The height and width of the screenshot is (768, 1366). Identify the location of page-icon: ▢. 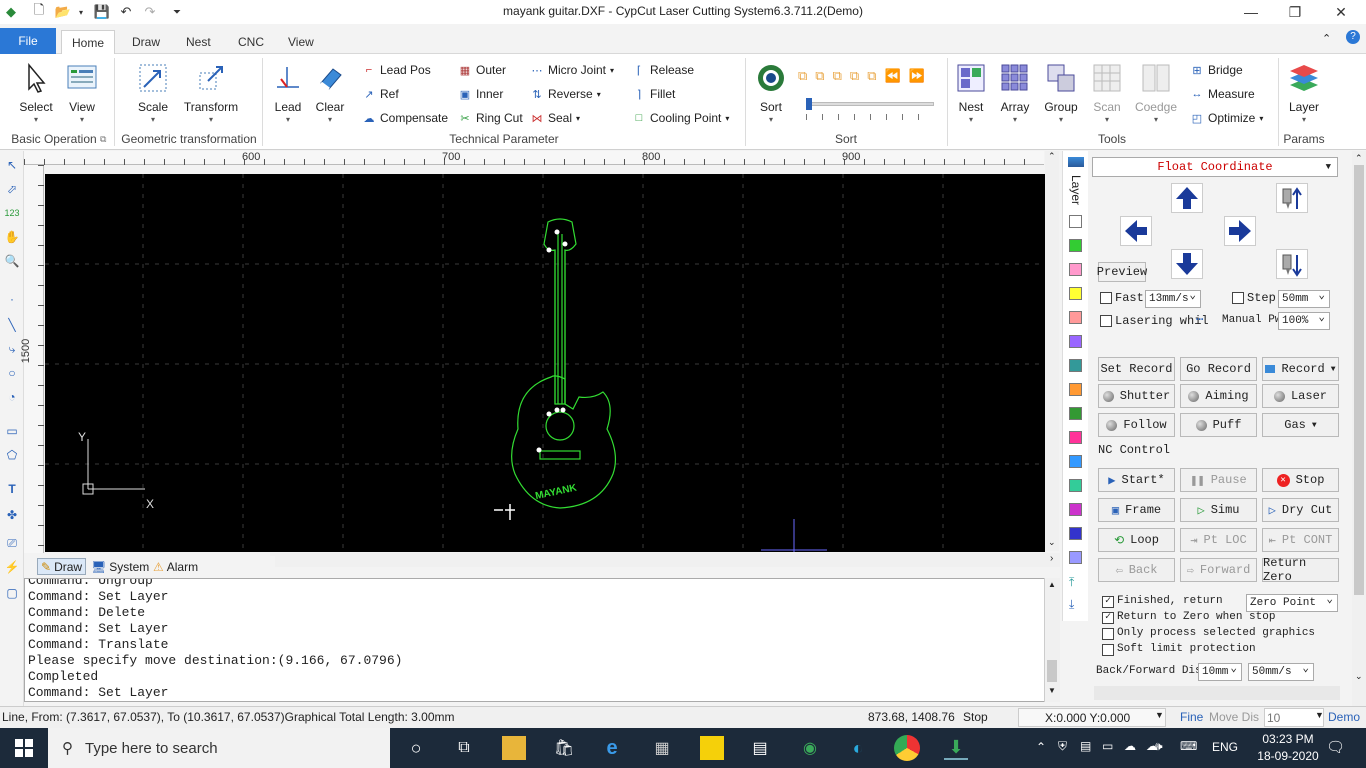
(12, 593).